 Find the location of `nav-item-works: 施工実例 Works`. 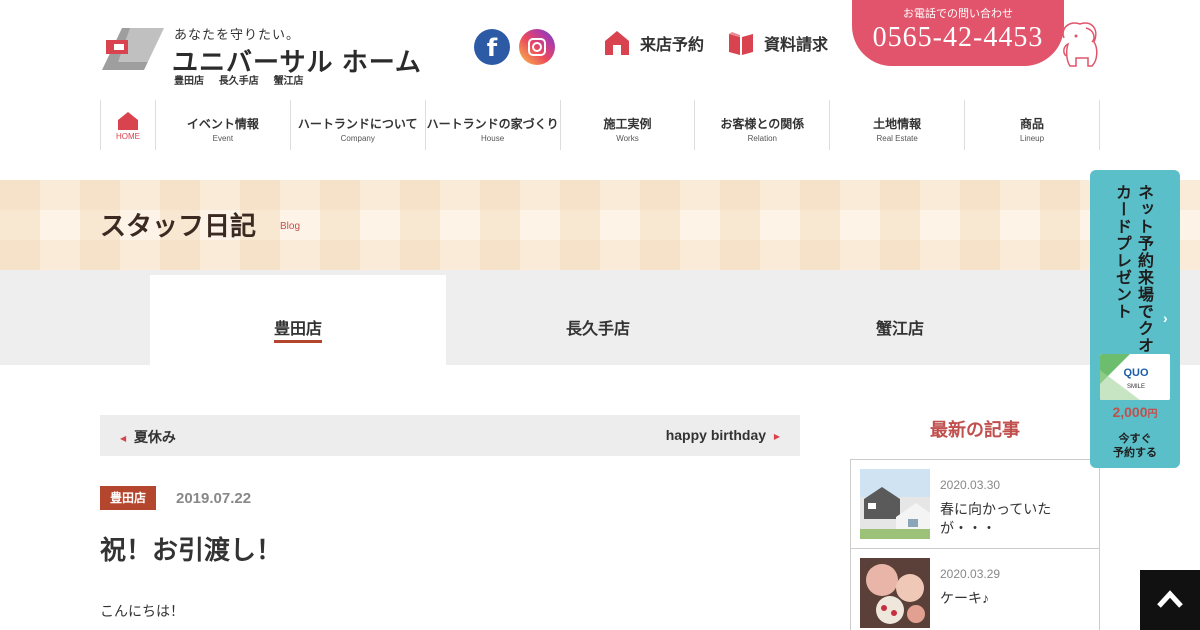

nav-item-works: 施工実例 Works is located at coordinates (628, 125).